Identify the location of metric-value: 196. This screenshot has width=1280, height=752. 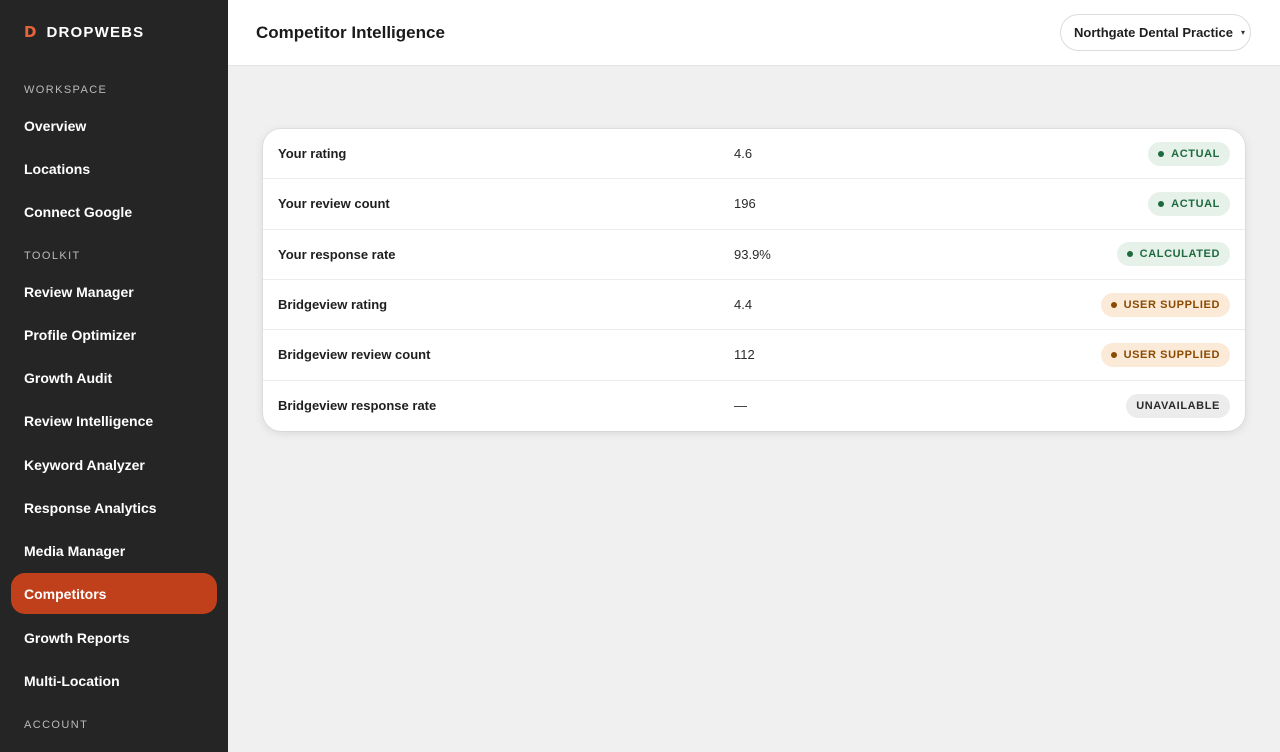
(745, 204).